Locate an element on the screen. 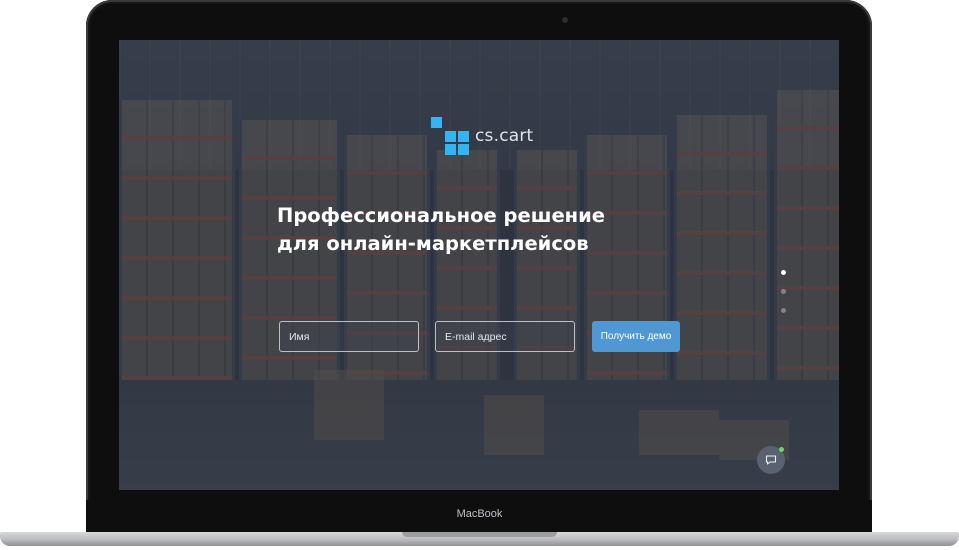 The width and height of the screenshot is (959, 550). name-input is located at coordinates (349, 336).